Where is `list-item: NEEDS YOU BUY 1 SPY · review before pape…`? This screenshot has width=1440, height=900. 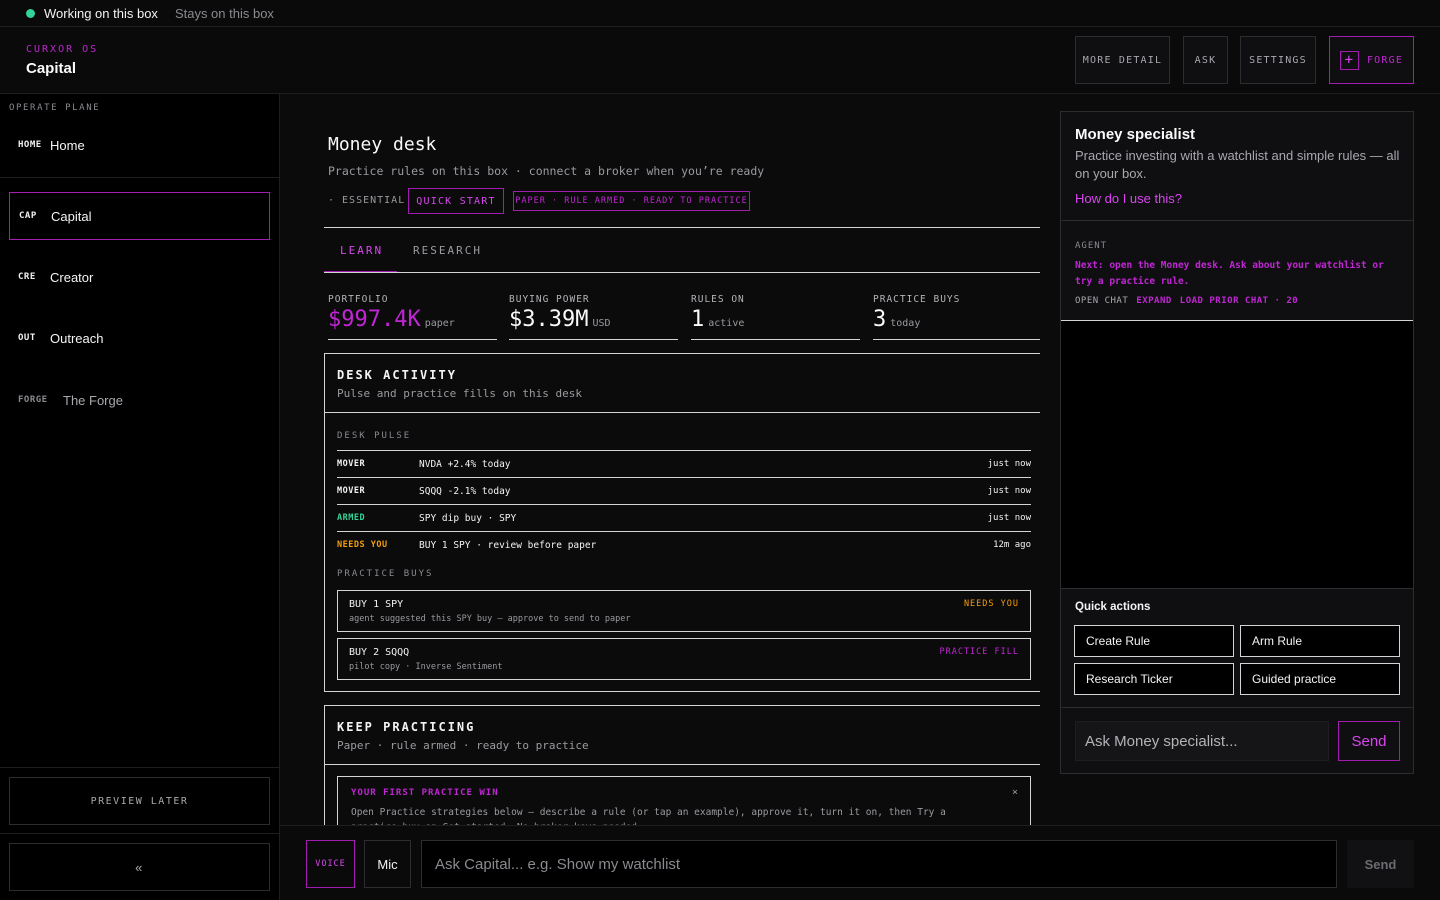
list-item: NEEDS YOU BUY 1 SPY · review before pape… is located at coordinates (684, 544).